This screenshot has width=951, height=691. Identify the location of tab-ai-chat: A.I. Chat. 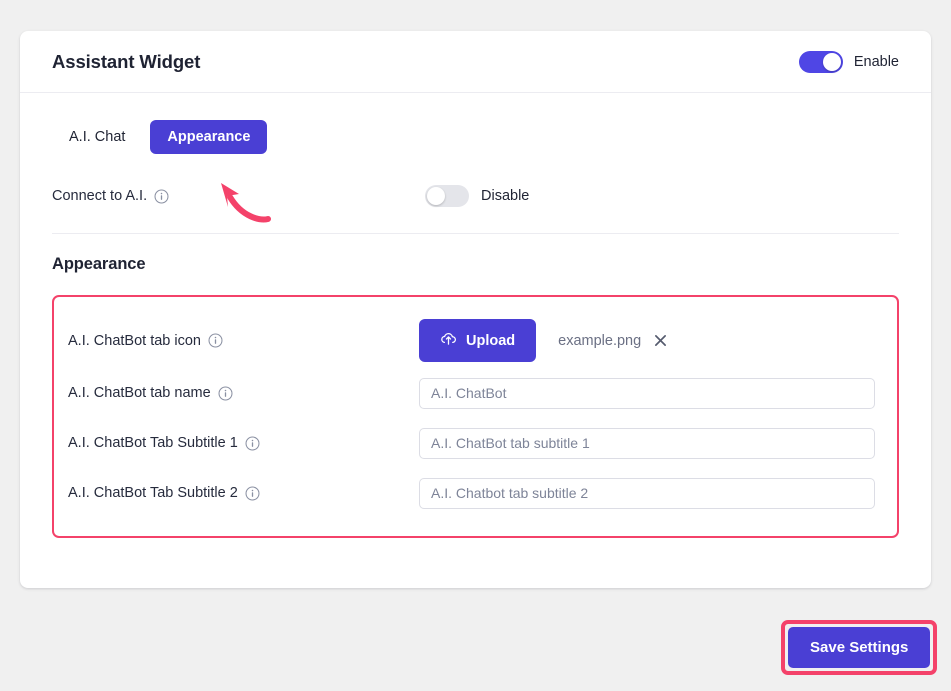
(97, 137).